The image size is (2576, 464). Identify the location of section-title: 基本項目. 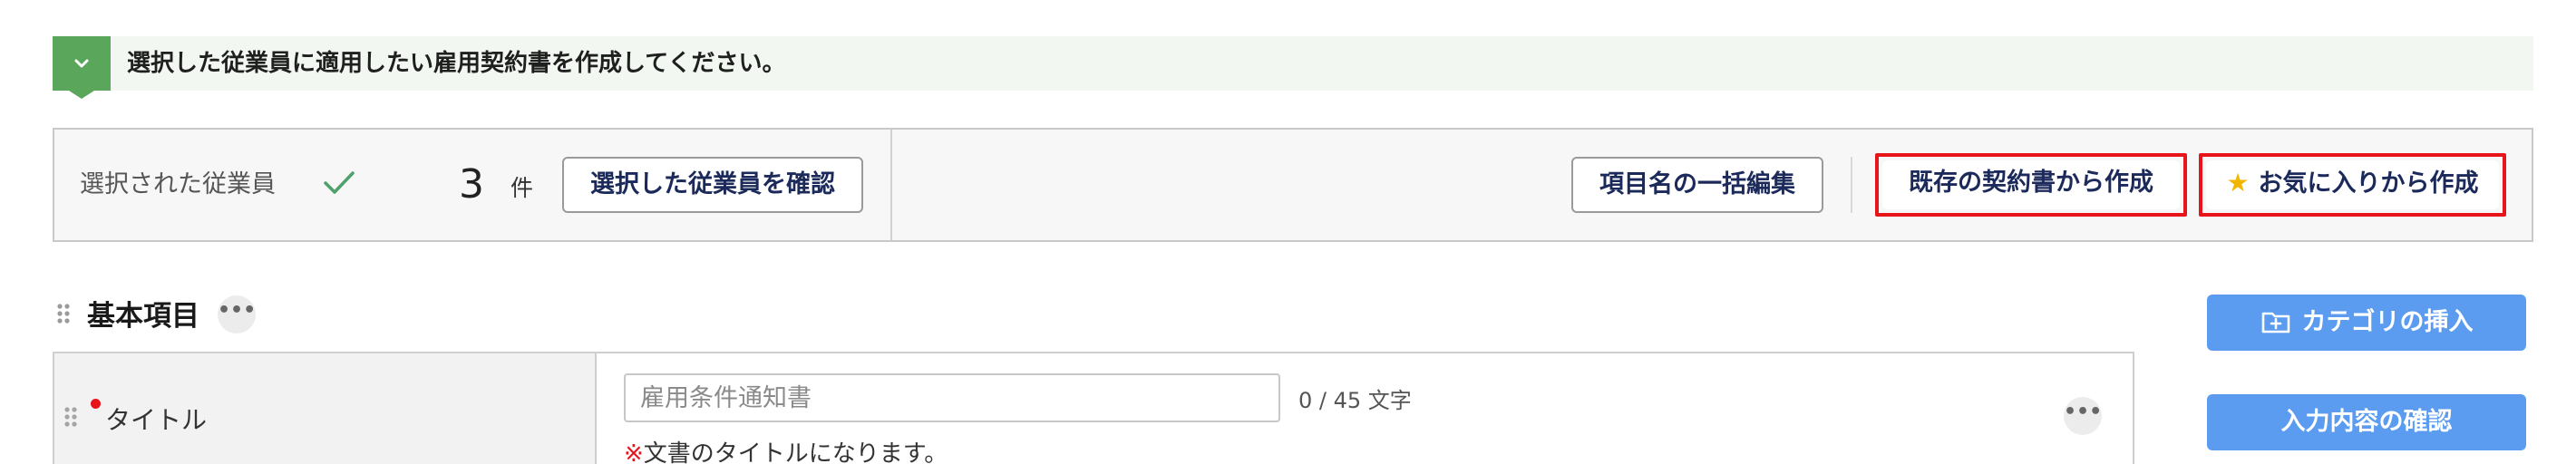
(143, 316).